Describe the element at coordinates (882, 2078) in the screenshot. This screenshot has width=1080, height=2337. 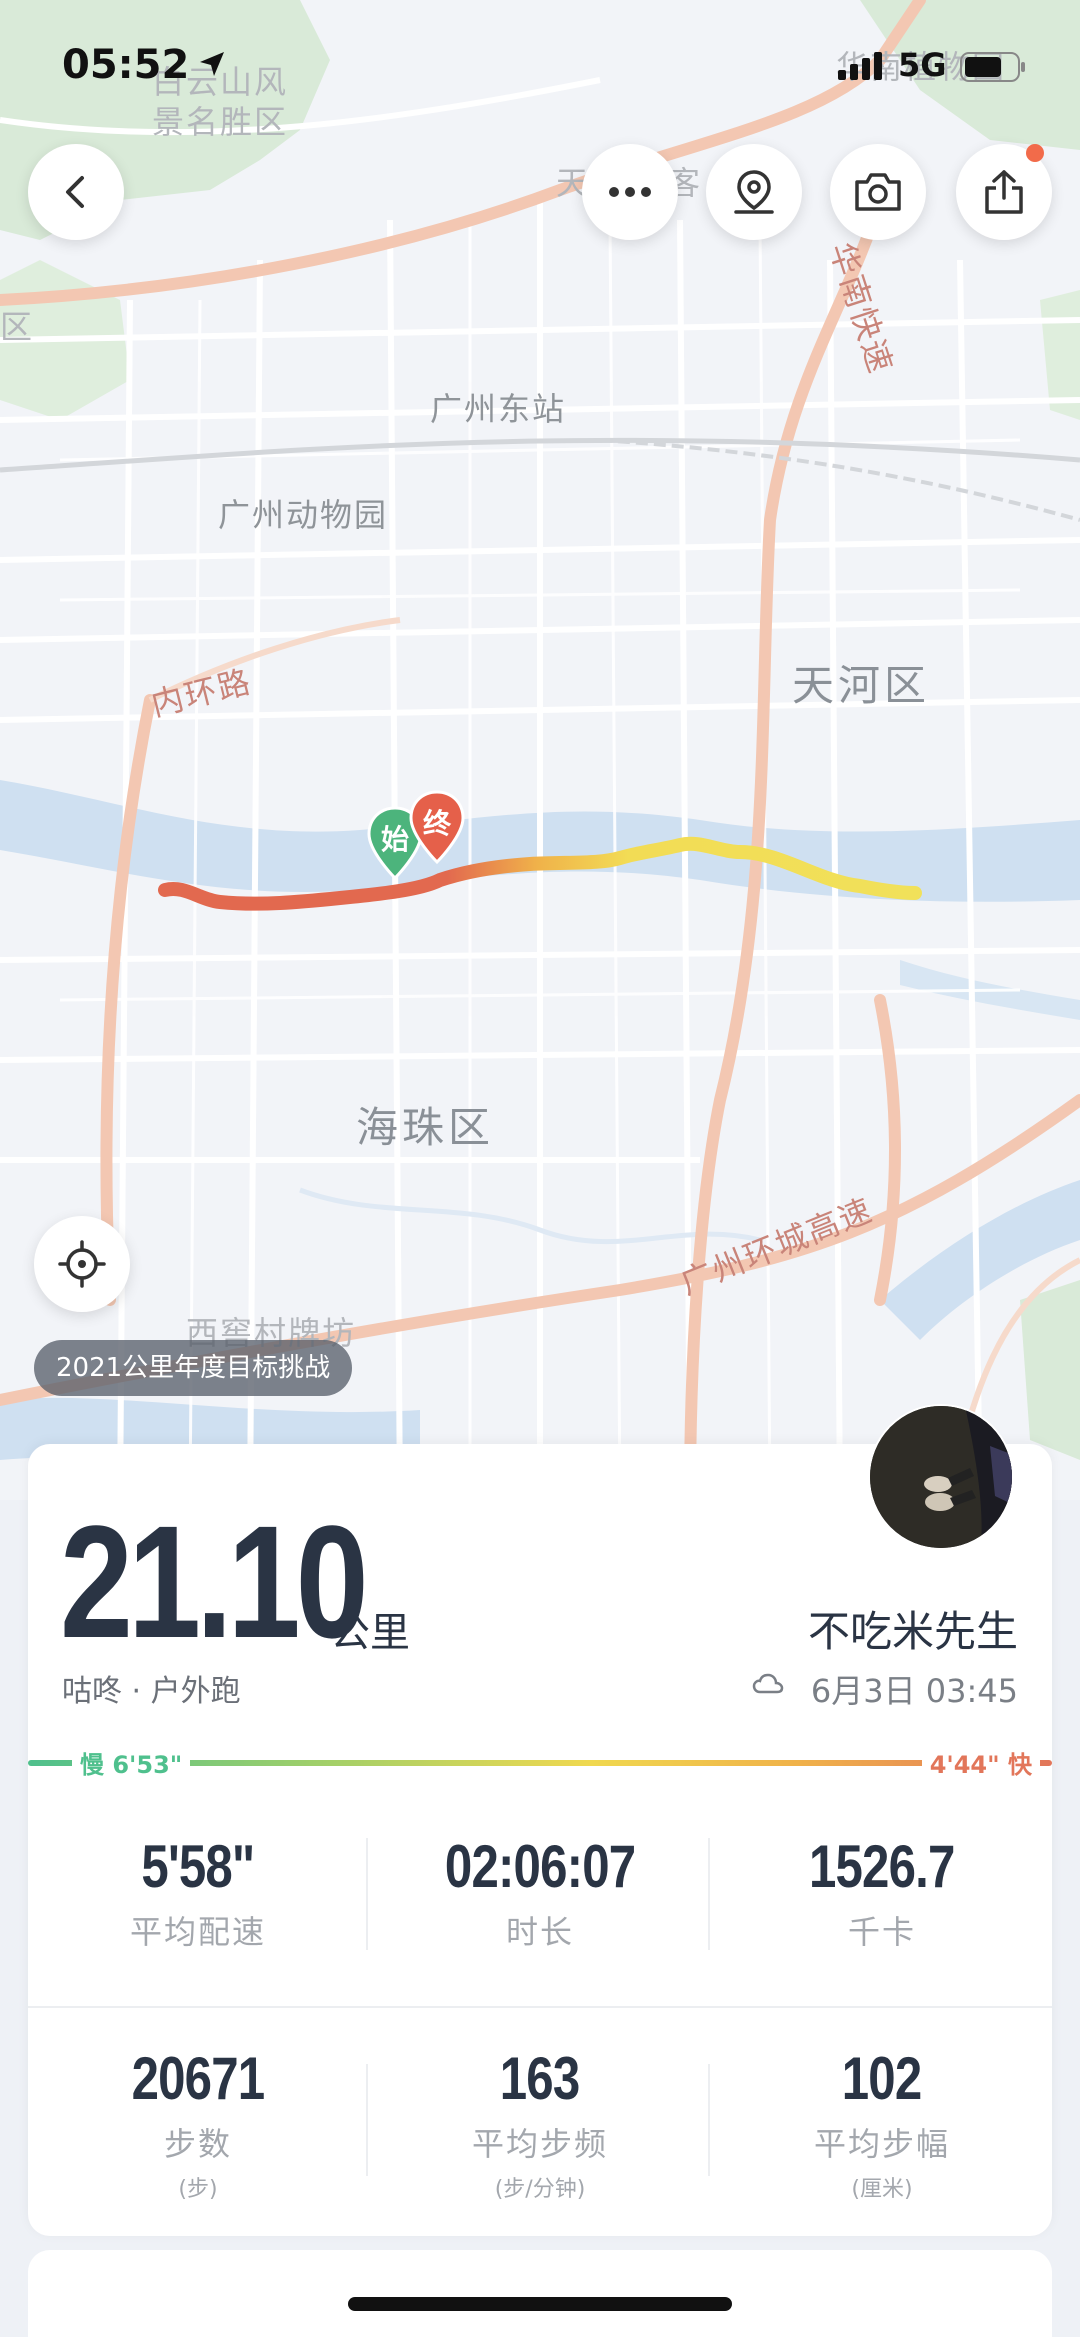
I see `stat-value: 102` at that location.